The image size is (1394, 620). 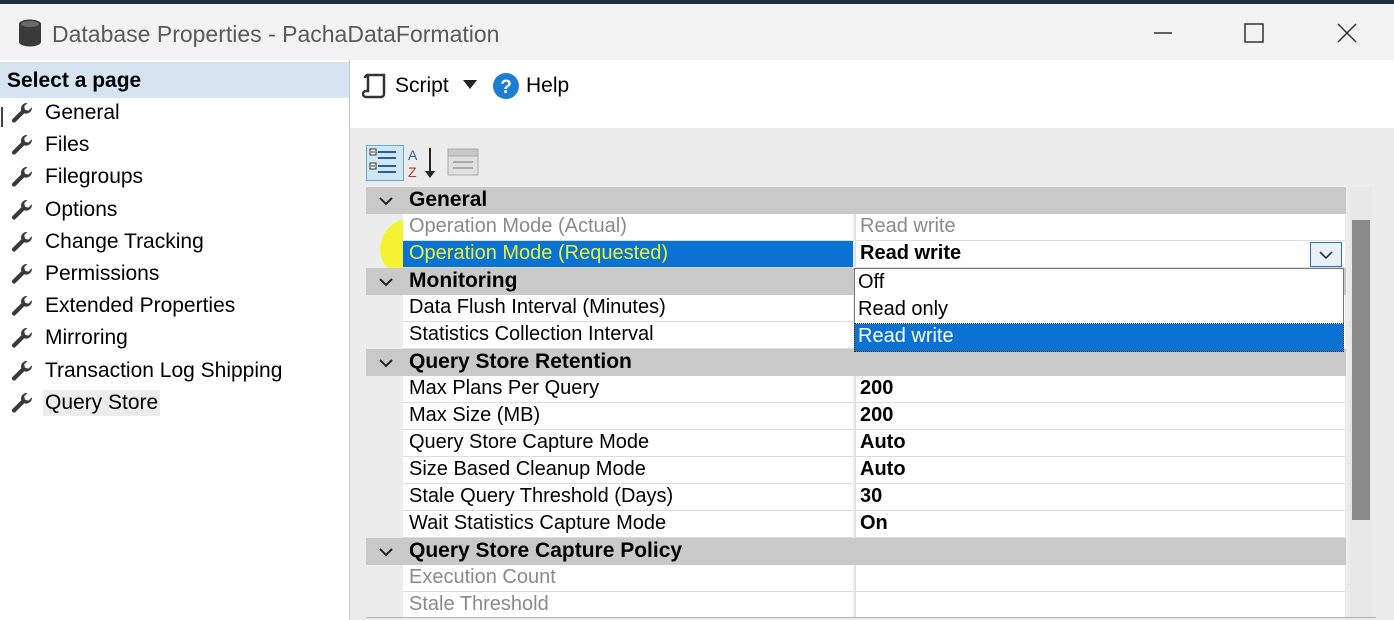 I want to click on script-dropdown-arrow, so click(x=470, y=85).